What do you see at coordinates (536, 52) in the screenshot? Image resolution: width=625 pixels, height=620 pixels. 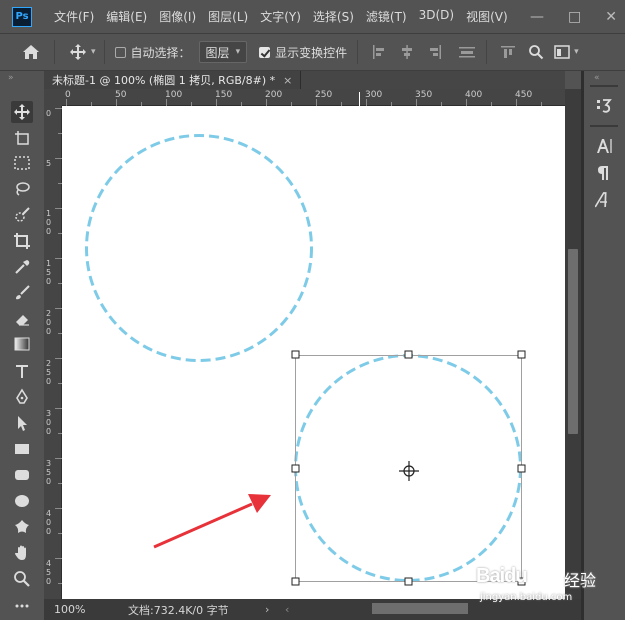 I see `search-icon` at bounding box center [536, 52].